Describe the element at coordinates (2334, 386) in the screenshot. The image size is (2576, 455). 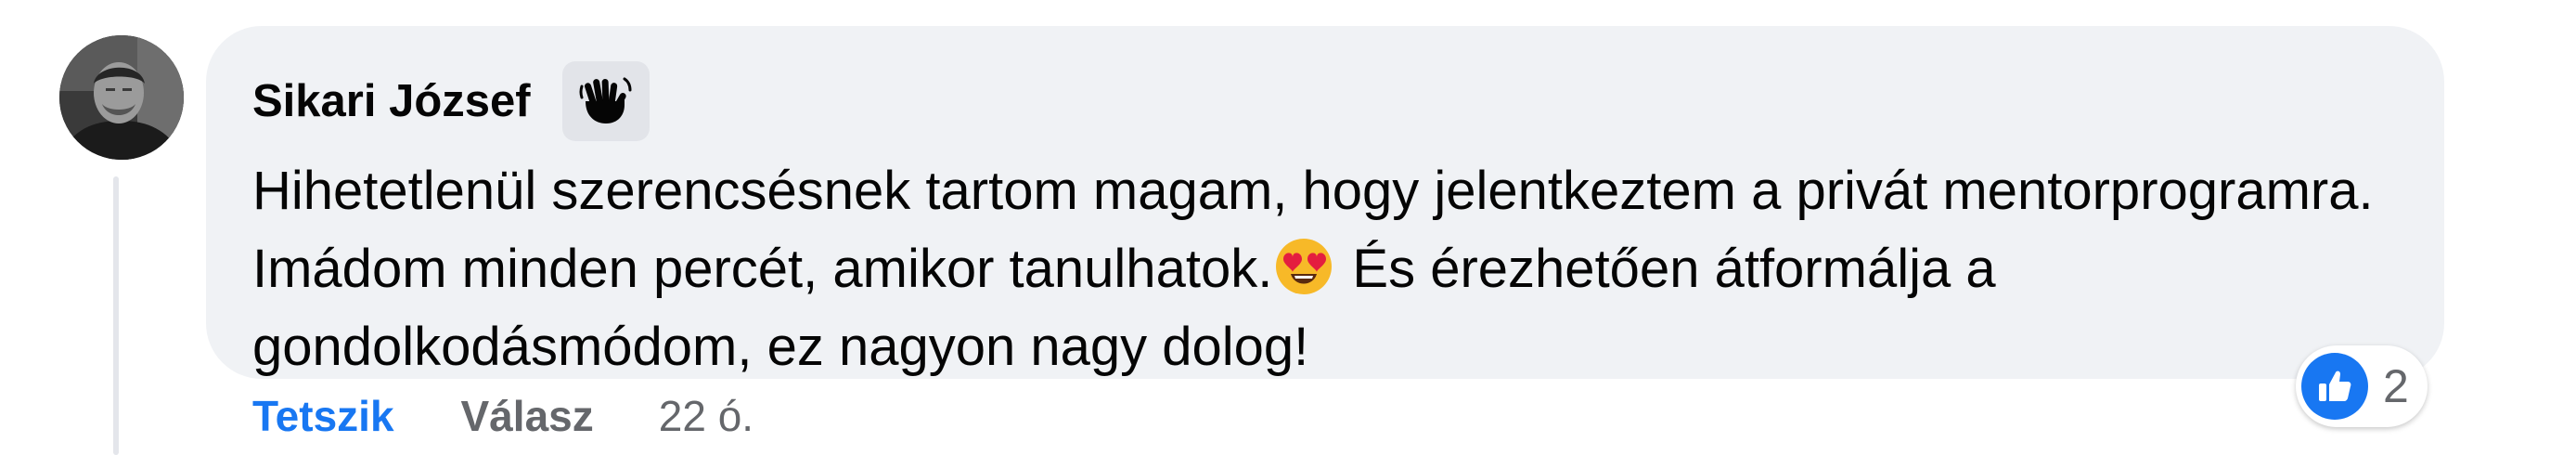
I see `like-icon` at that location.